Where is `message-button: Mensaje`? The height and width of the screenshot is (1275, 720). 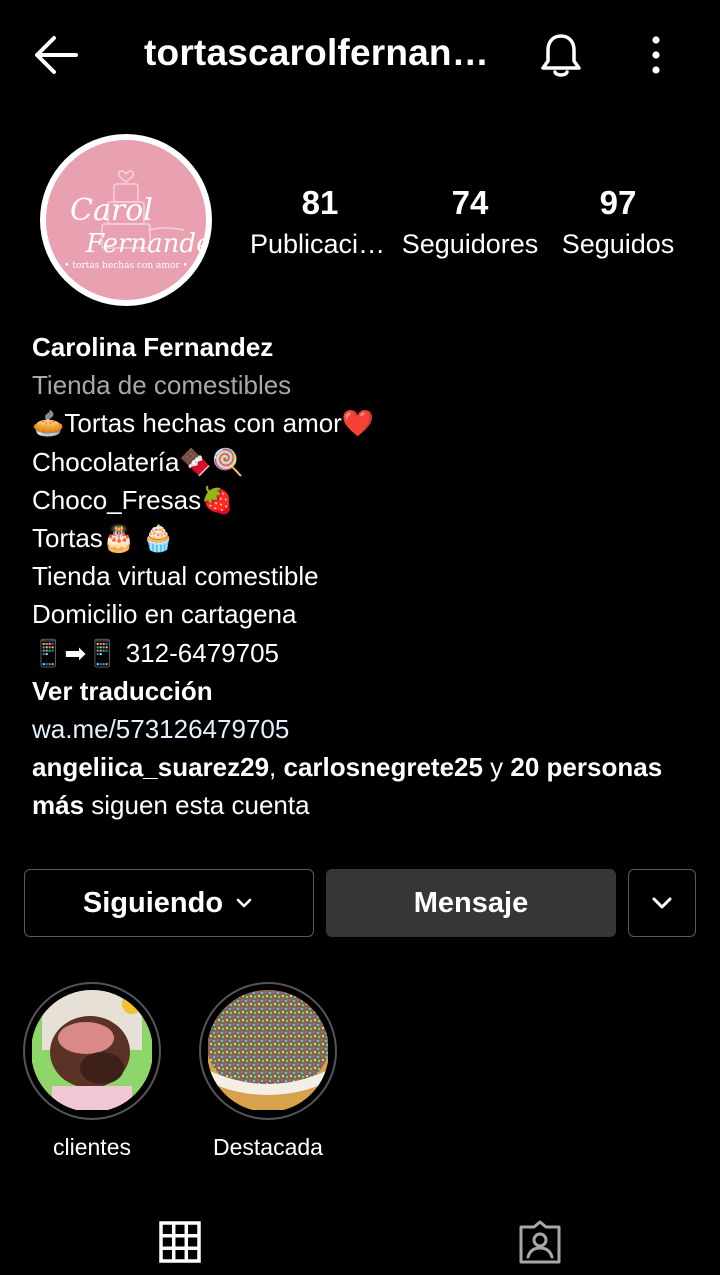
message-button: Mensaje is located at coordinates (471, 903).